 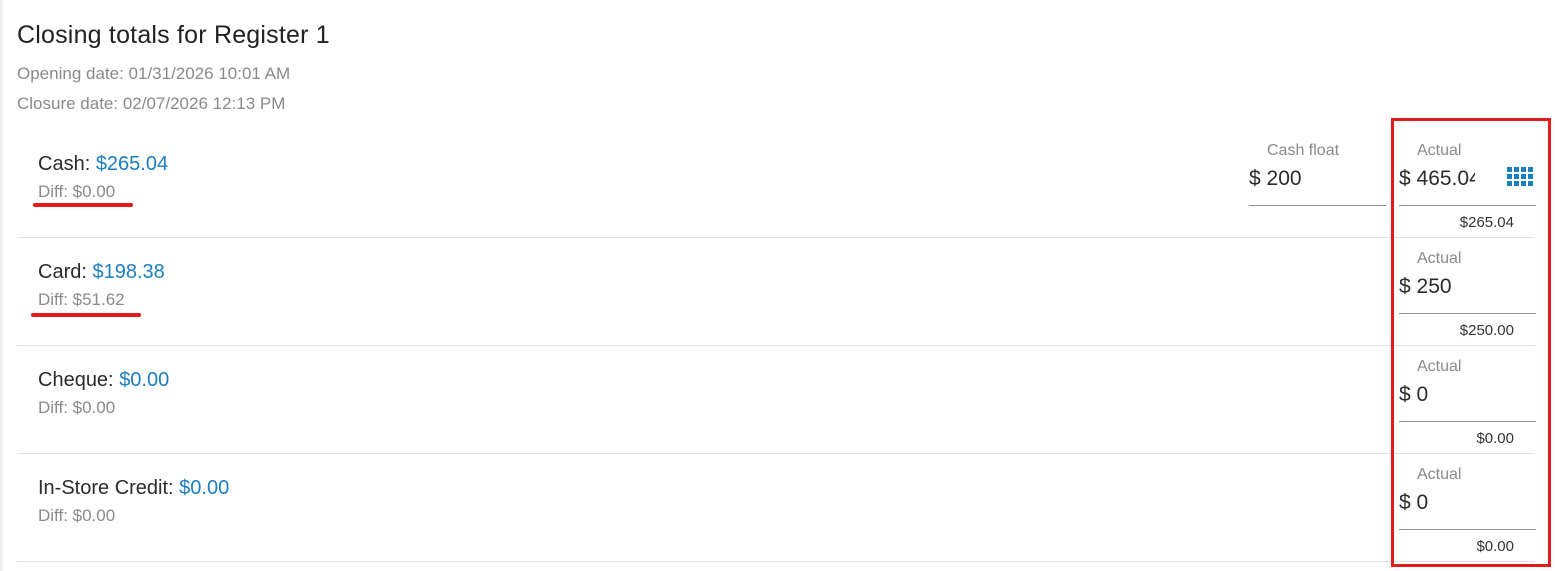 I want to click on opening-date: Opening date: 01/31/2026 10:01 AM, so click(x=154, y=73).